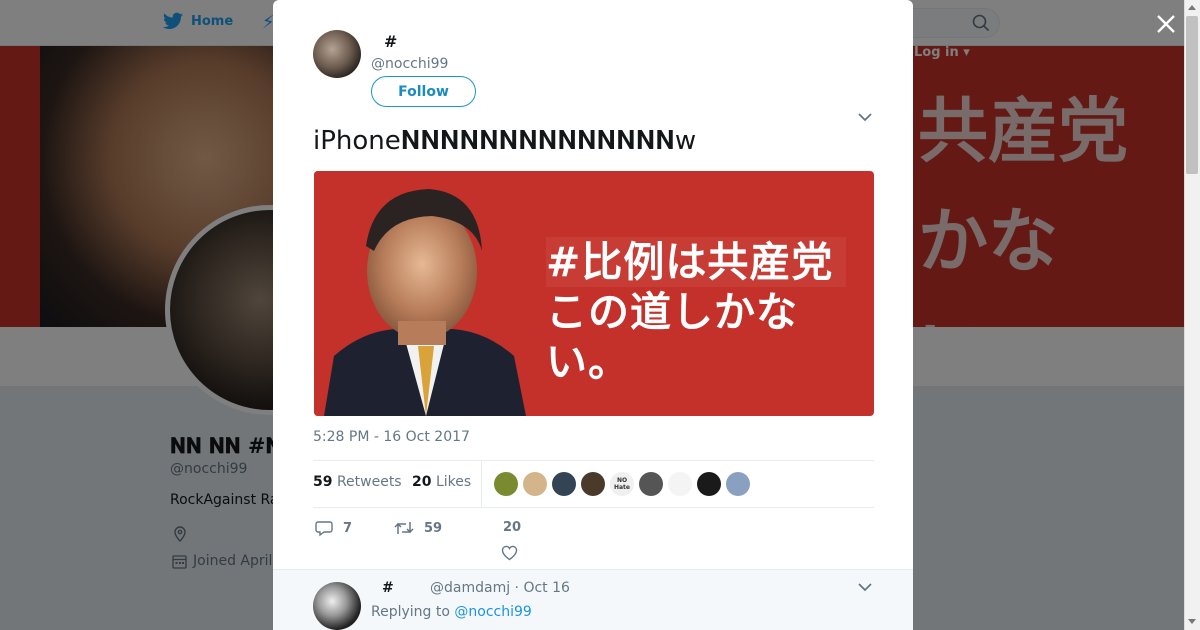 This screenshot has height=630, width=1200. I want to click on person-photo, so click(434, 293).